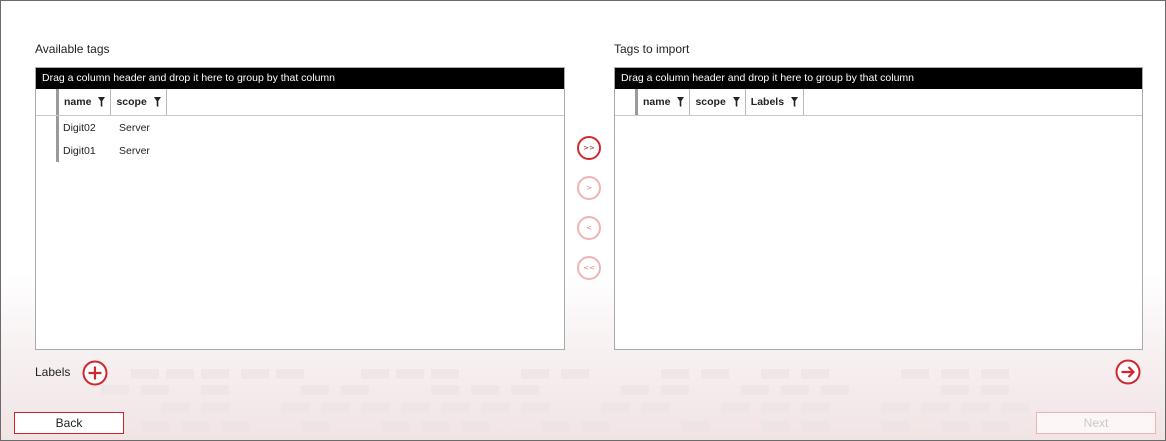 Image resolution: width=1166 pixels, height=441 pixels. I want to click on available-tags-title: Available tags, so click(72, 49).